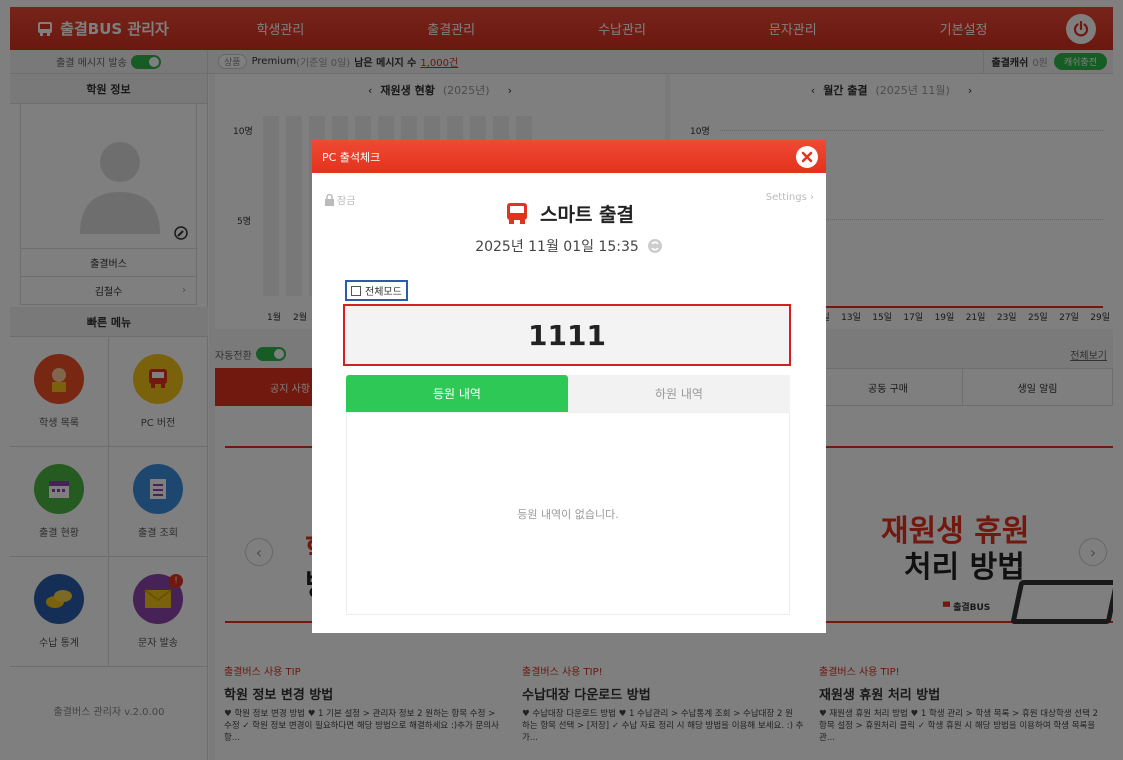 This screenshot has height=760, width=1123. I want to click on modal-heading-text: 스마트 출결, so click(586, 215).